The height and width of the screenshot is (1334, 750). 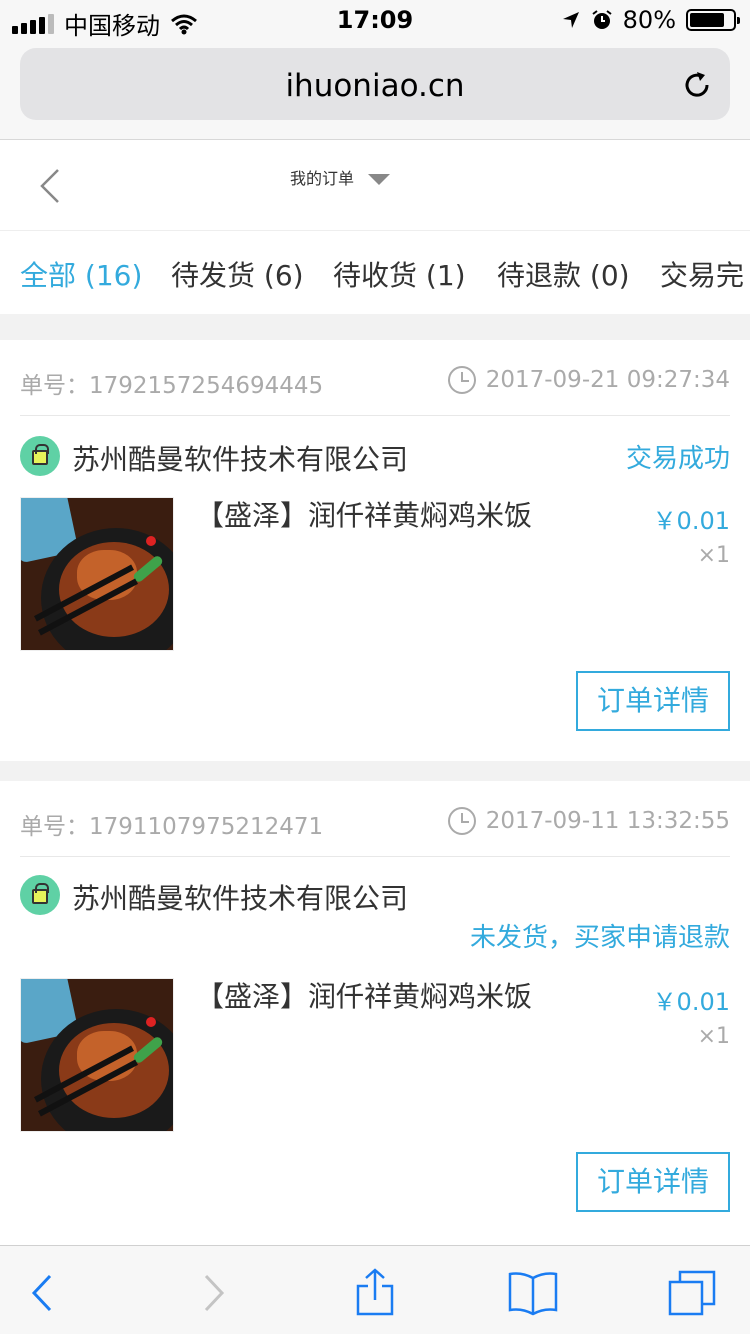 What do you see at coordinates (607, 821) in the screenshot?
I see `order-datetime: 2017-09-11 13:32:55` at bounding box center [607, 821].